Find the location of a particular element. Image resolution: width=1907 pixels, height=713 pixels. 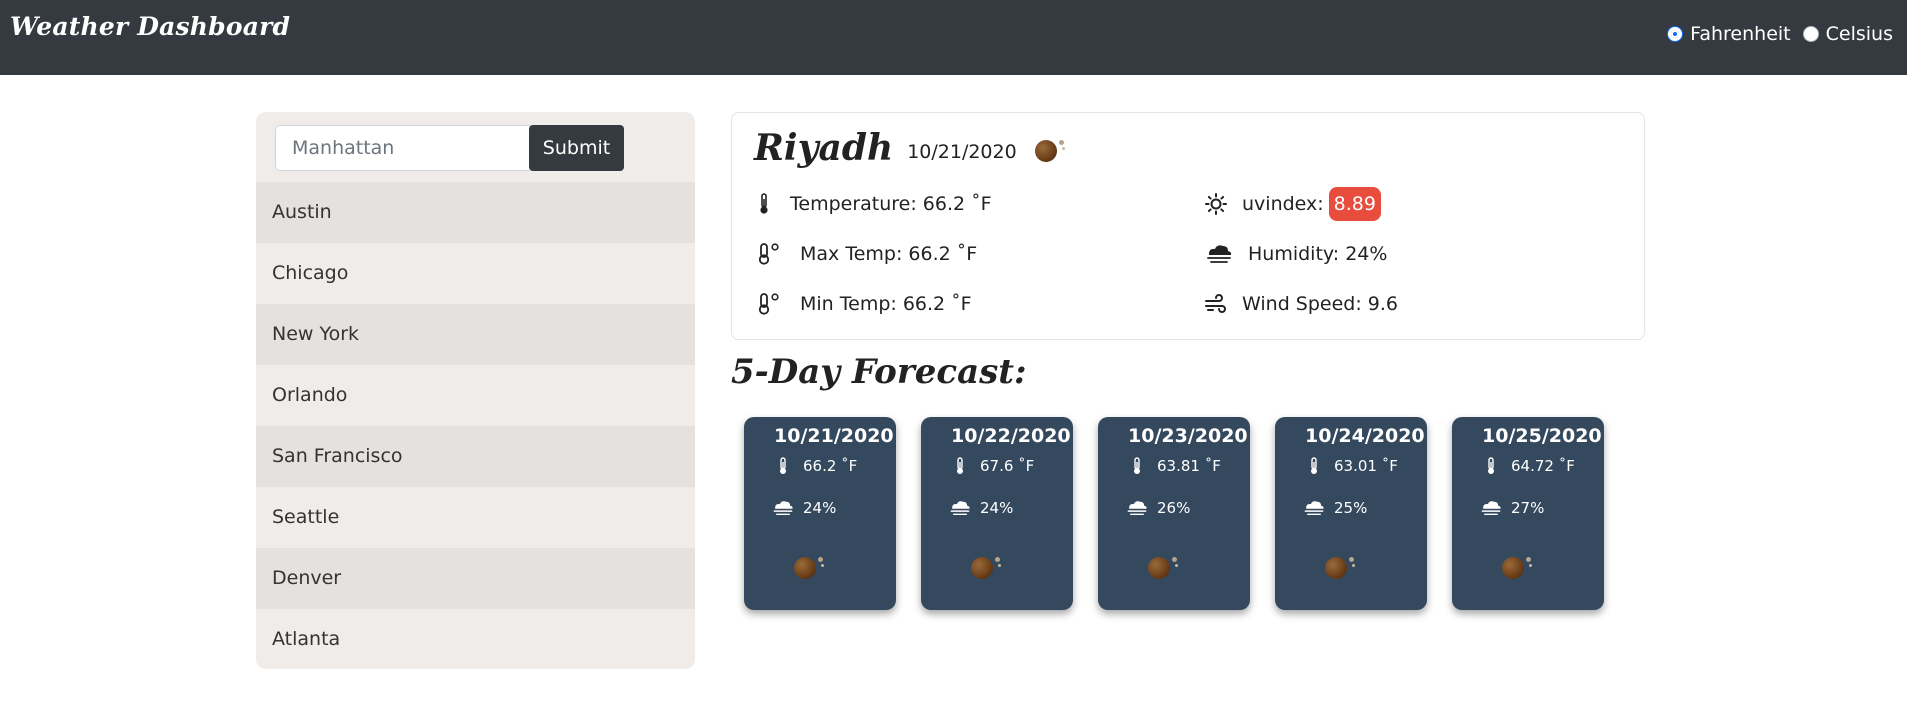

max-temp-text: Max Temp: 66.2 ˚F is located at coordinates (889, 254).